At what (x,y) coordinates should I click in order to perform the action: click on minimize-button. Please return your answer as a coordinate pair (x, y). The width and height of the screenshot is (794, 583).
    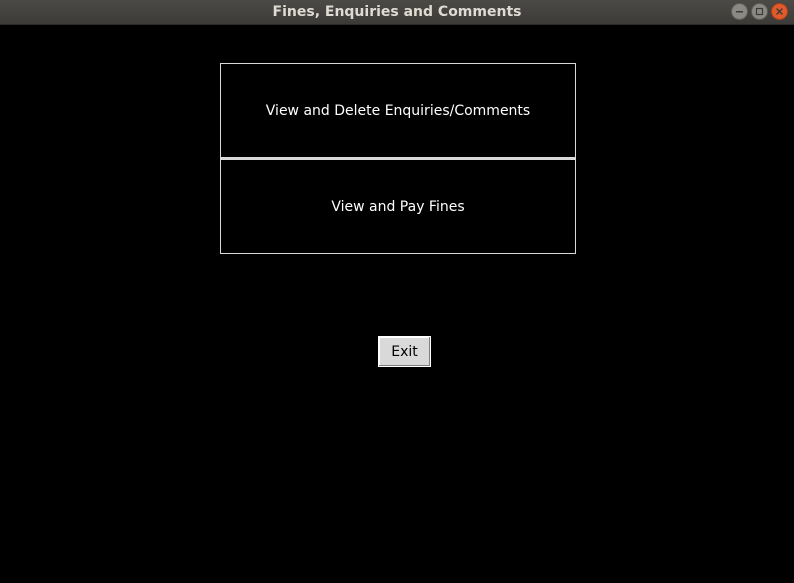
    Looking at the image, I should click on (739, 11).